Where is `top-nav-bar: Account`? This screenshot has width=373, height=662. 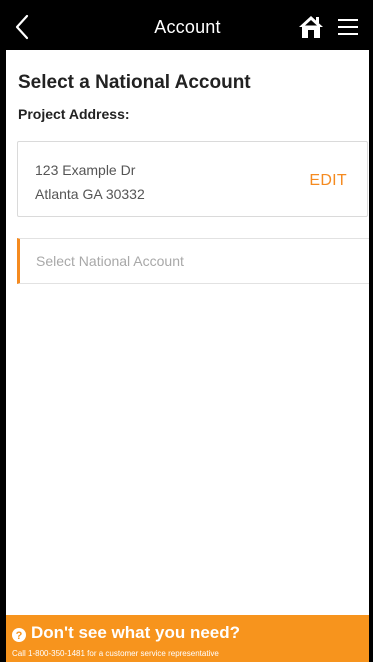
top-nav-bar: Account is located at coordinates (187, 27).